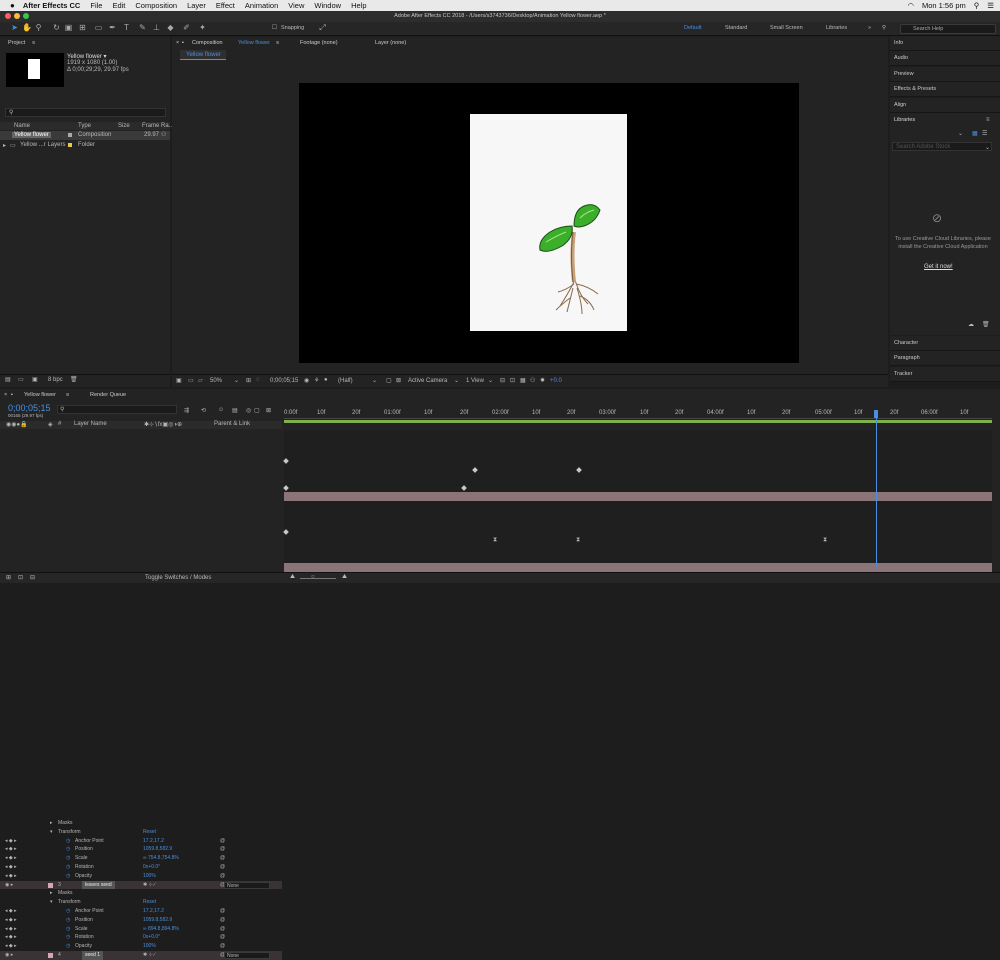 Image resolution: width=1000 pixels, height=960 pixels. What do you see at coordinates (523, 380) in the screenshot?
I see `timeline-icon: ▦` at bounding box center [523, 380].